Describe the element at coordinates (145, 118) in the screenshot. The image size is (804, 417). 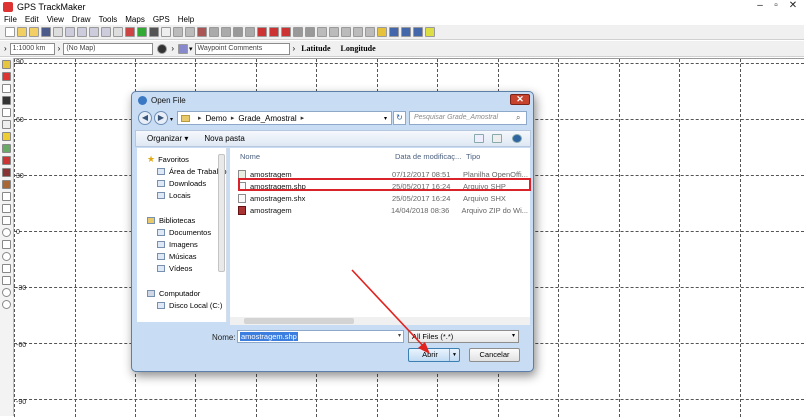
I see `back-button: ◀` at that location.